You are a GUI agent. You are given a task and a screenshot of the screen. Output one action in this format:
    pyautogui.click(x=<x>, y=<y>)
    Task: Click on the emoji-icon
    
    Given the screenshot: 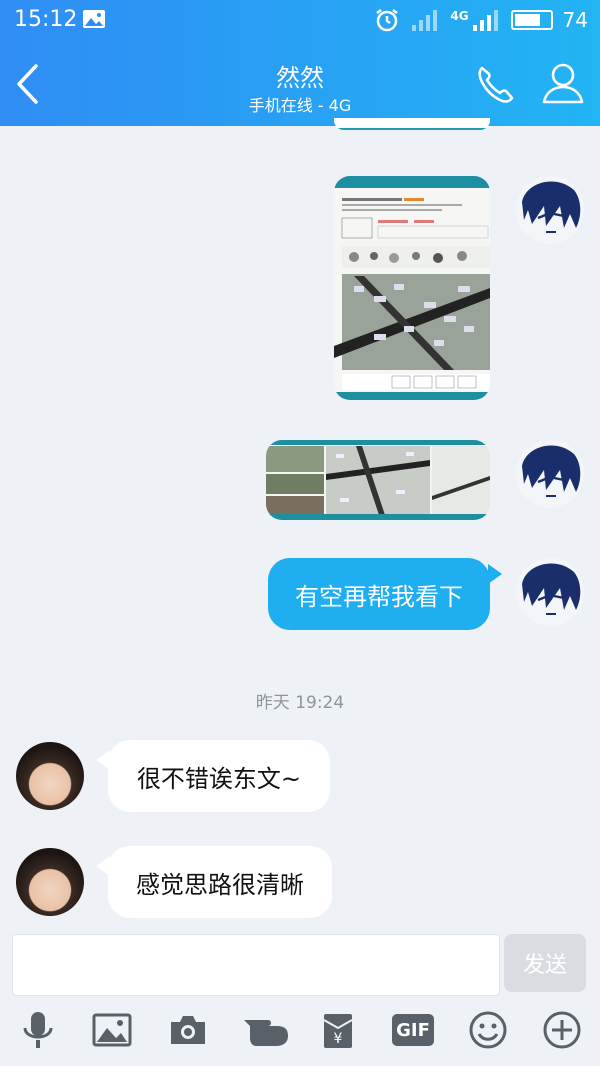 What is the action you would take?
    pyautogui.click(x=488, y=1030)
    